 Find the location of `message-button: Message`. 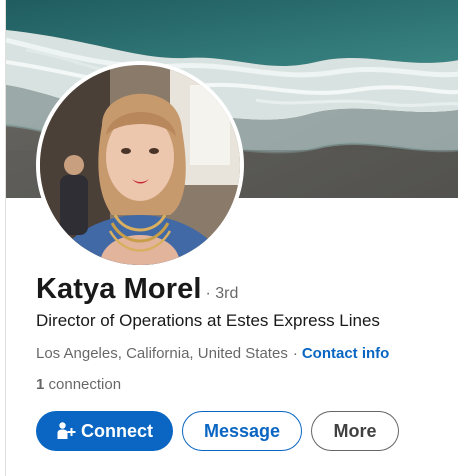

message-button: Message is located at coordinates (242, 431).